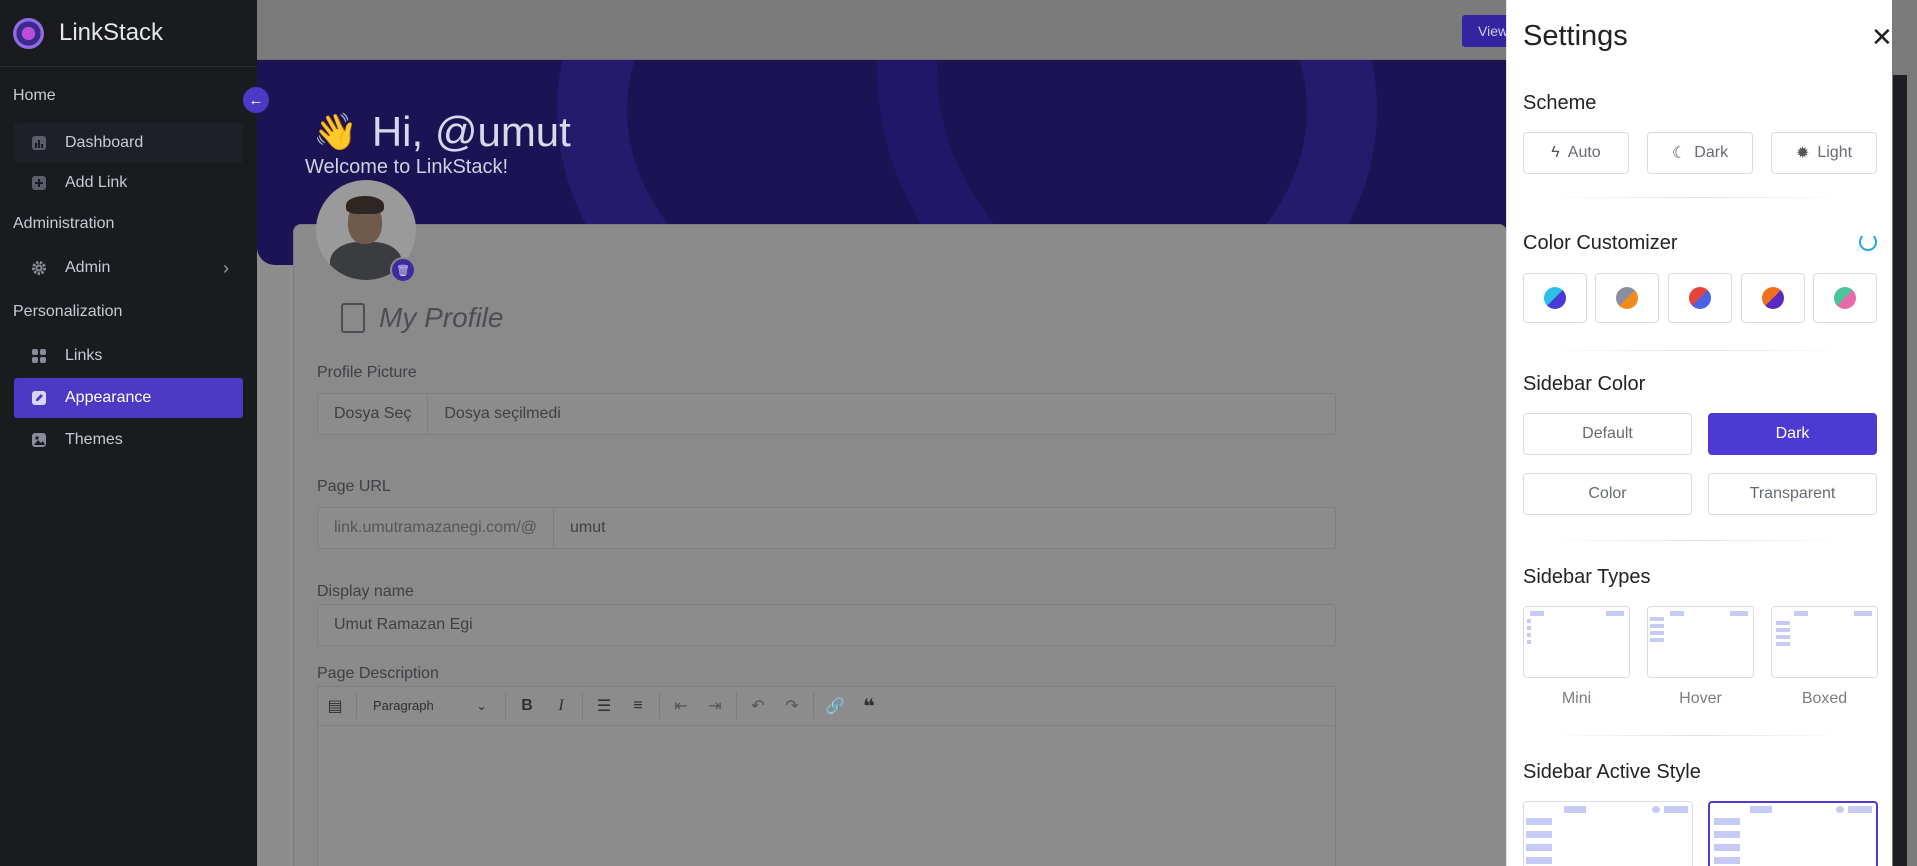 This screenshot has height=866, width=1917. Describe the element at coordinates (1607, 434) in the screenshot. I see `sidebar-color-default-button: Default` at that location.